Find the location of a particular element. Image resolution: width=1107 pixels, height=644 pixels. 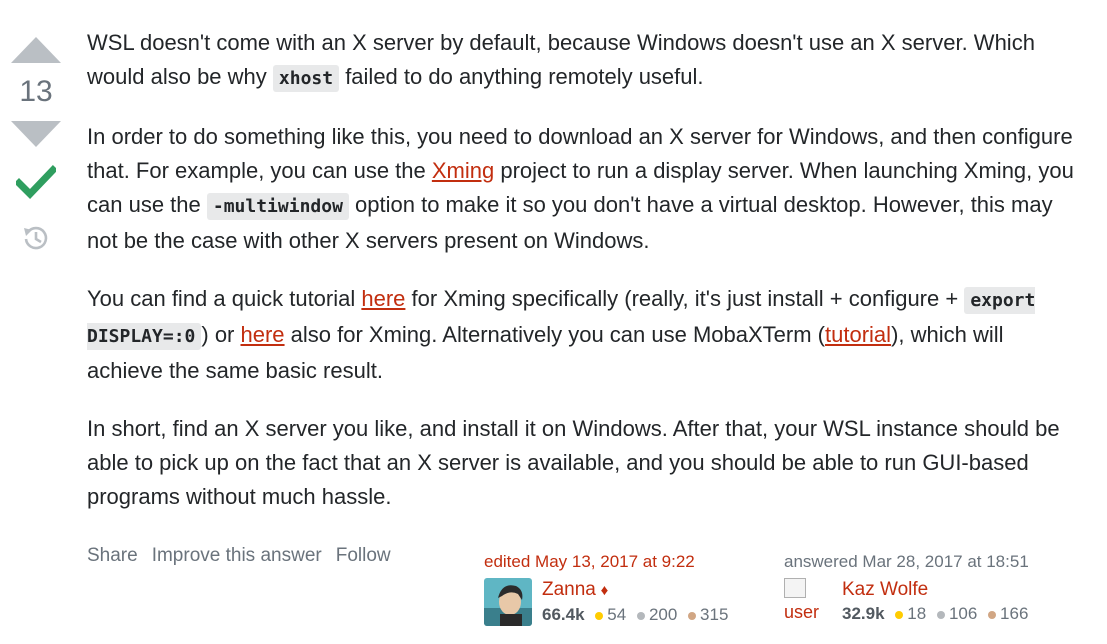

post-menu: Share Improve this answer Follow is located at coordinates (239, 556).